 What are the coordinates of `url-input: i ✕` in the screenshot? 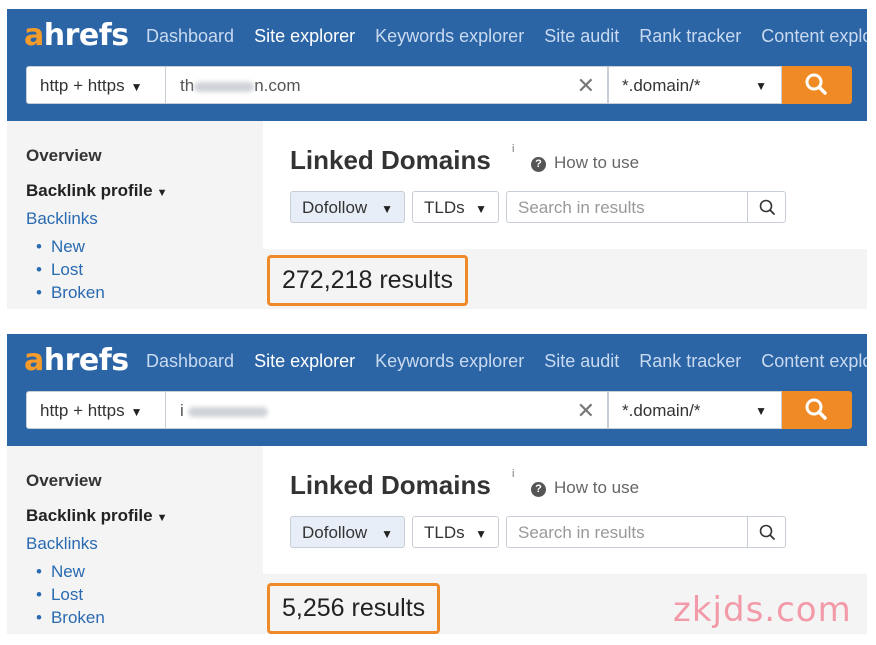 It's located at (387, 410).